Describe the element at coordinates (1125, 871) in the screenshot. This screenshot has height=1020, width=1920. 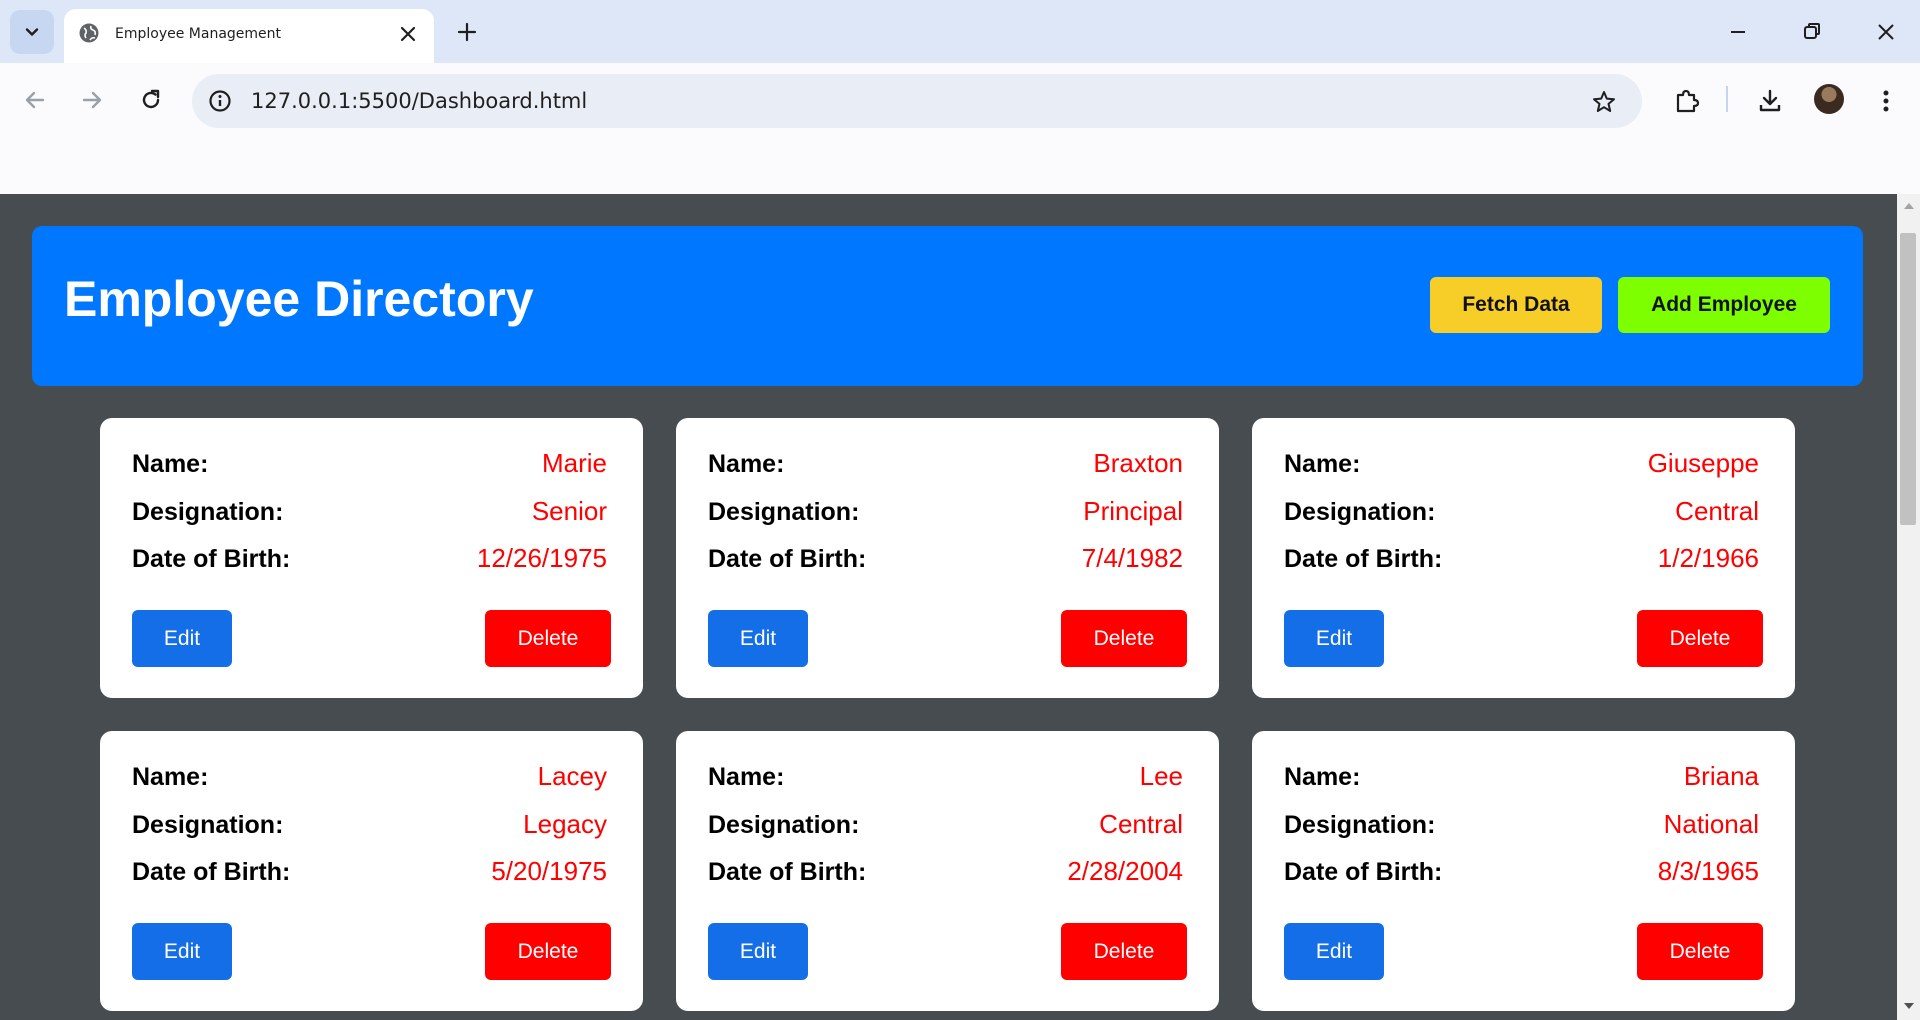
I see `dob-value: 2/28/2004` at that location.